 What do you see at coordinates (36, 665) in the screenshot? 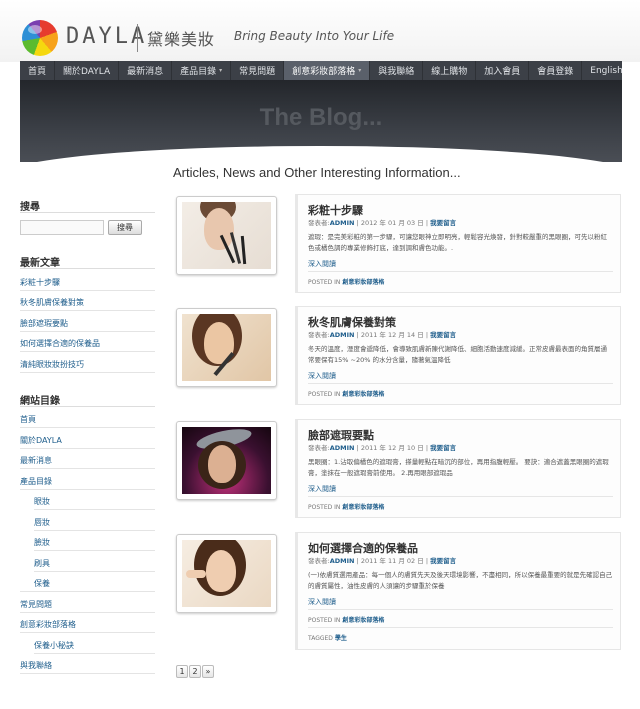
I see `category-link: 與我聯絡` at bounding box center [36, 665].